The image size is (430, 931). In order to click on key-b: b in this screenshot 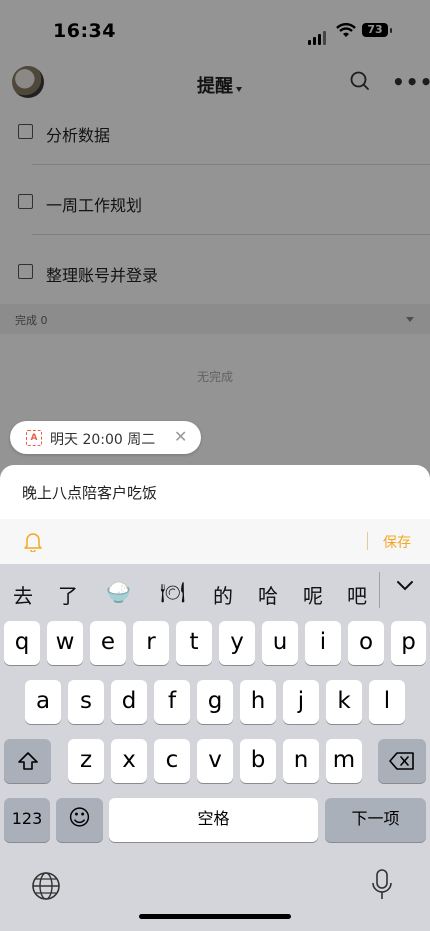, I will do `click(258, 761)`.